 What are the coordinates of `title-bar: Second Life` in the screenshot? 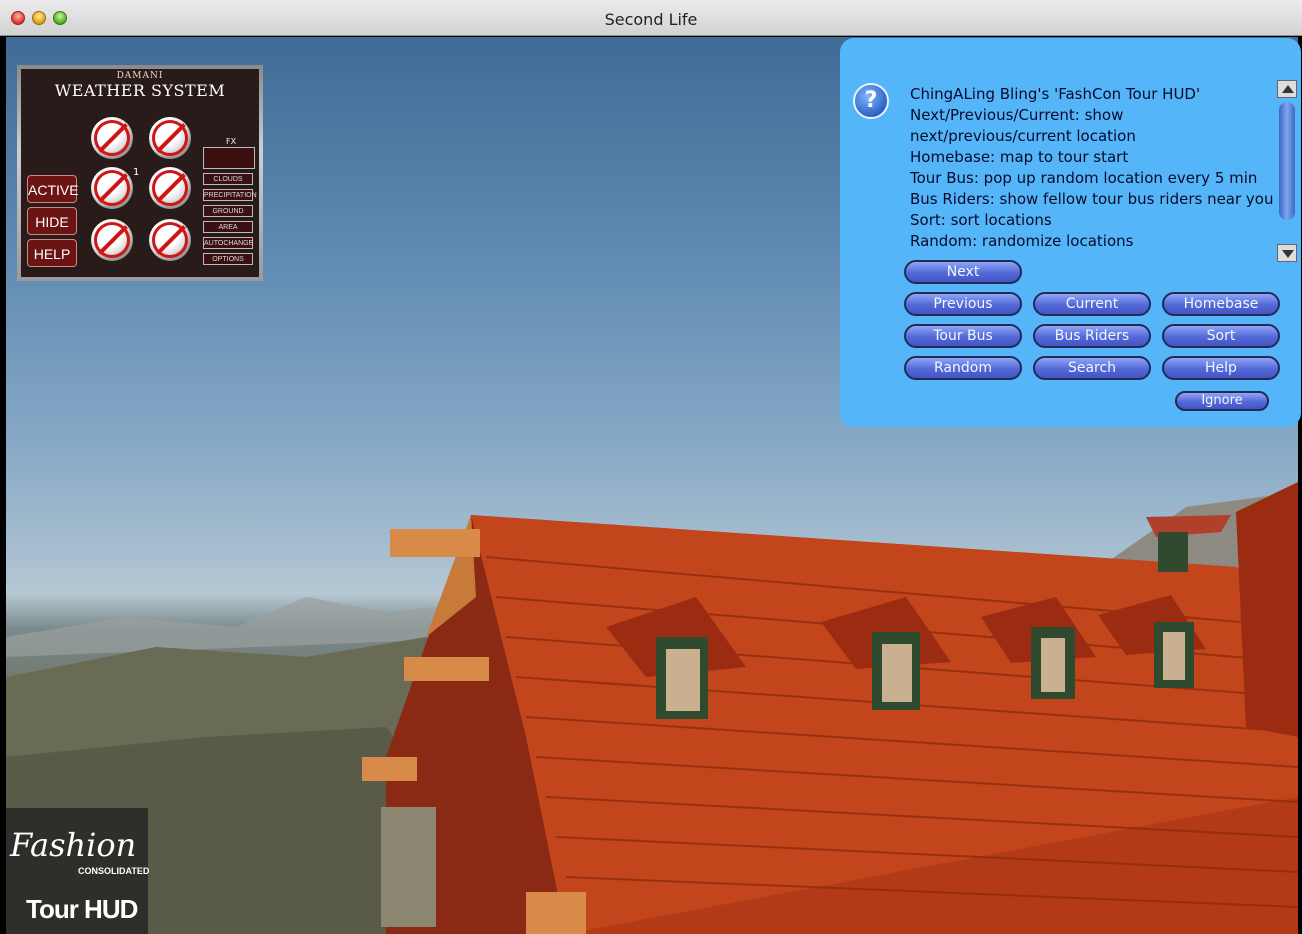 It's located at (651, 18).